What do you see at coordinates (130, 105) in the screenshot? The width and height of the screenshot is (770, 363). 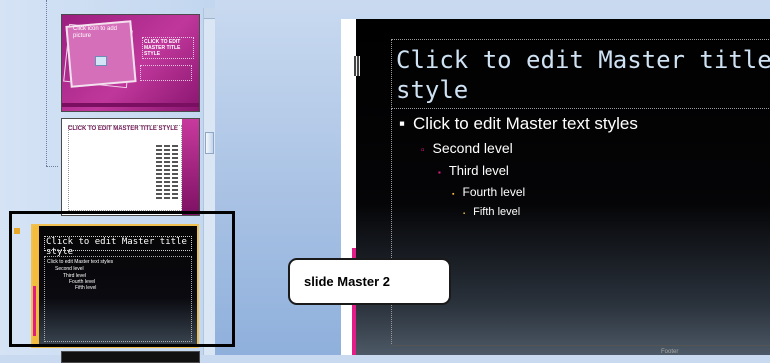 I see `thumb1-footer-bar` at bounding box center [130, 105].